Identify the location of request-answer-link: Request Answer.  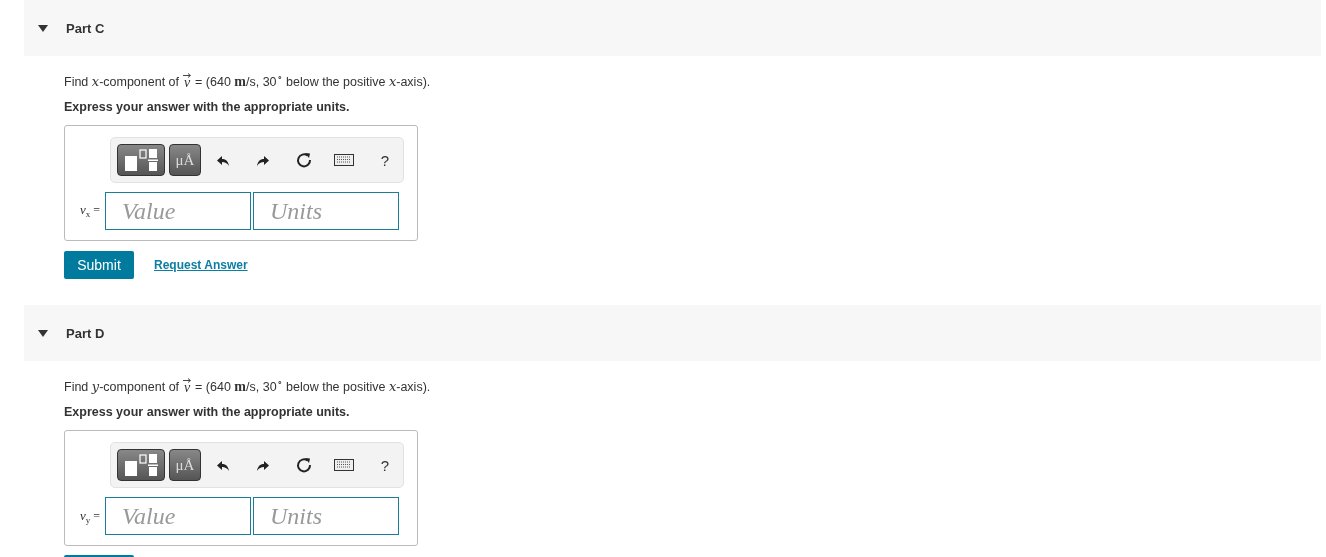
(201, 265).